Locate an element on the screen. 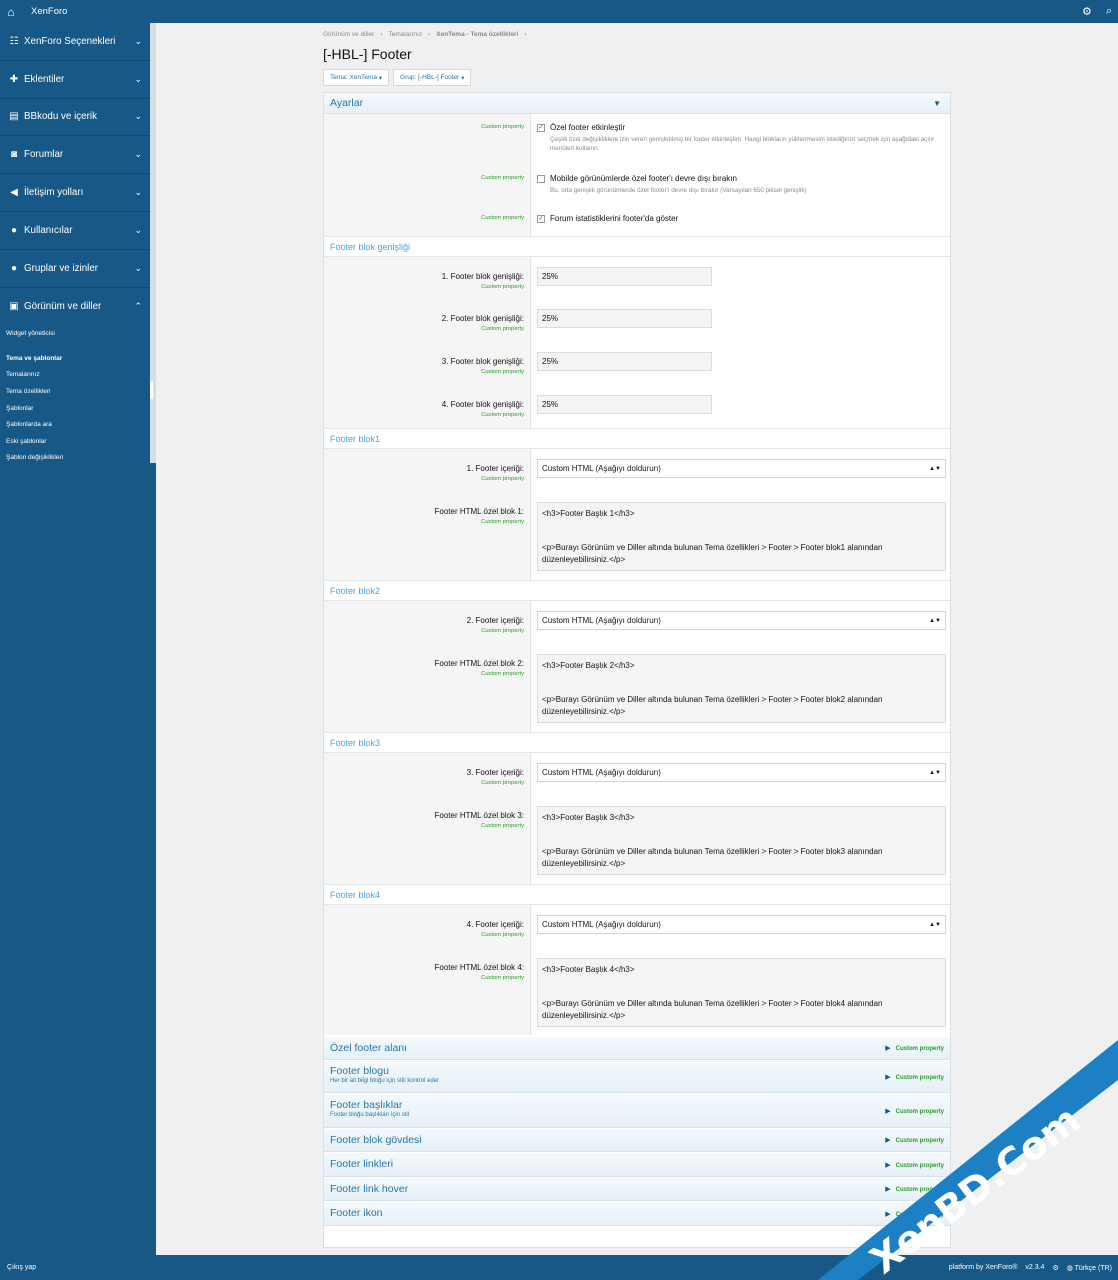 The image size is (1118, 1280). sidebar-item-label: Görünüm ve diller is located at coordinates (63, 306).